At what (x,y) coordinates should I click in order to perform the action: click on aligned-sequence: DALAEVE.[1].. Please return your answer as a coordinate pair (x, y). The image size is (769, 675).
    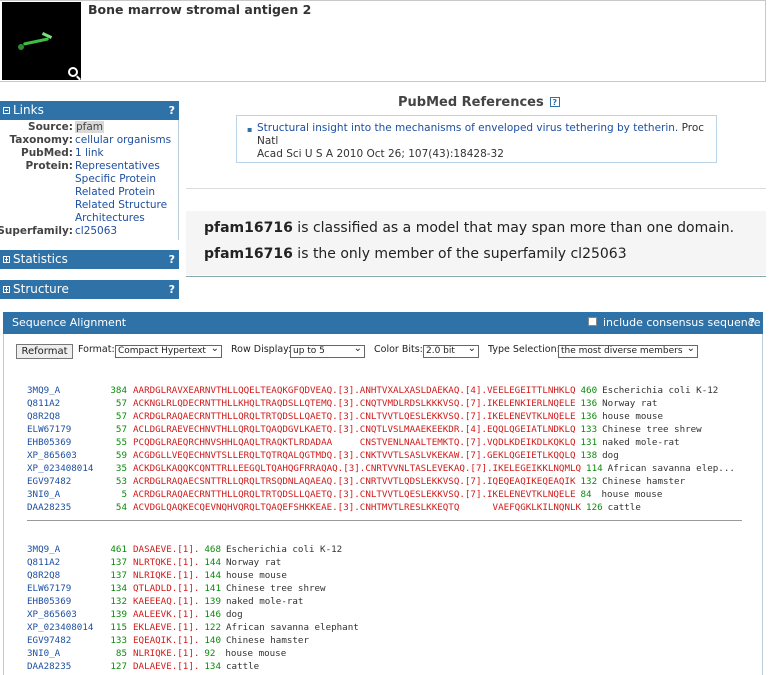
    Looking at the image, I should click on (166, 666).